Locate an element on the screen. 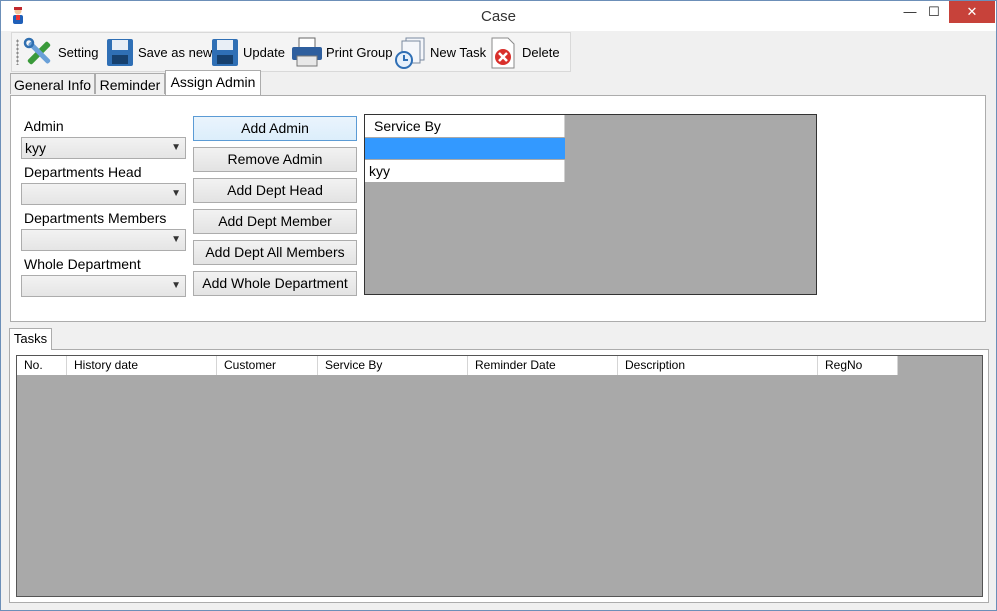  new-task-icon is located at coordinates (410, 53).